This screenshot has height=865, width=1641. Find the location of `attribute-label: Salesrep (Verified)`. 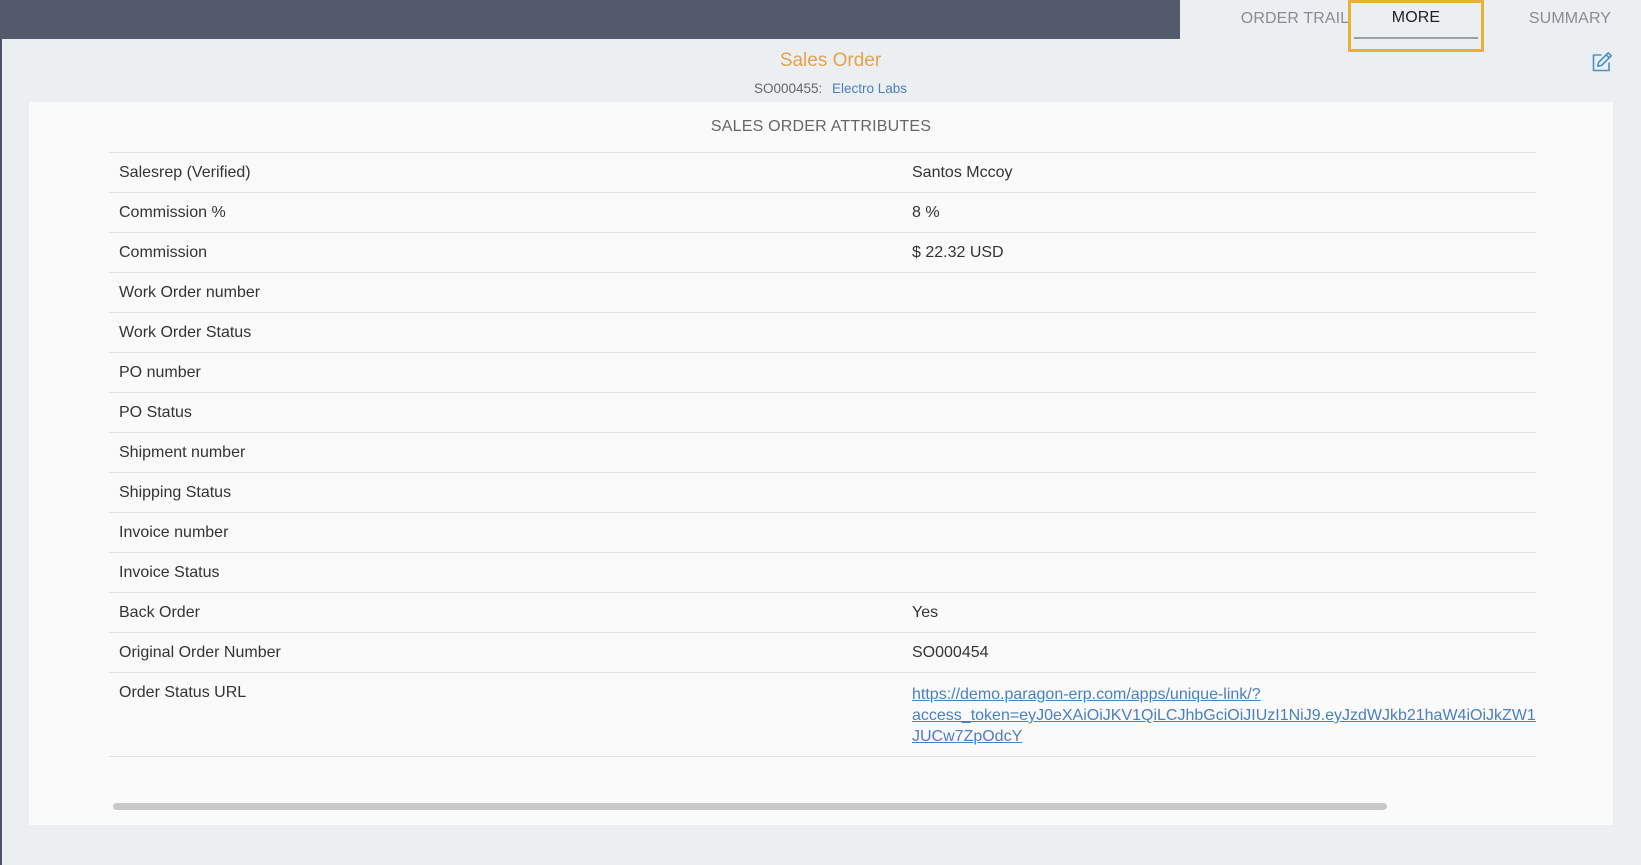

attribute-label: Salesrep (Verified) is located at coordinates (185, 172).